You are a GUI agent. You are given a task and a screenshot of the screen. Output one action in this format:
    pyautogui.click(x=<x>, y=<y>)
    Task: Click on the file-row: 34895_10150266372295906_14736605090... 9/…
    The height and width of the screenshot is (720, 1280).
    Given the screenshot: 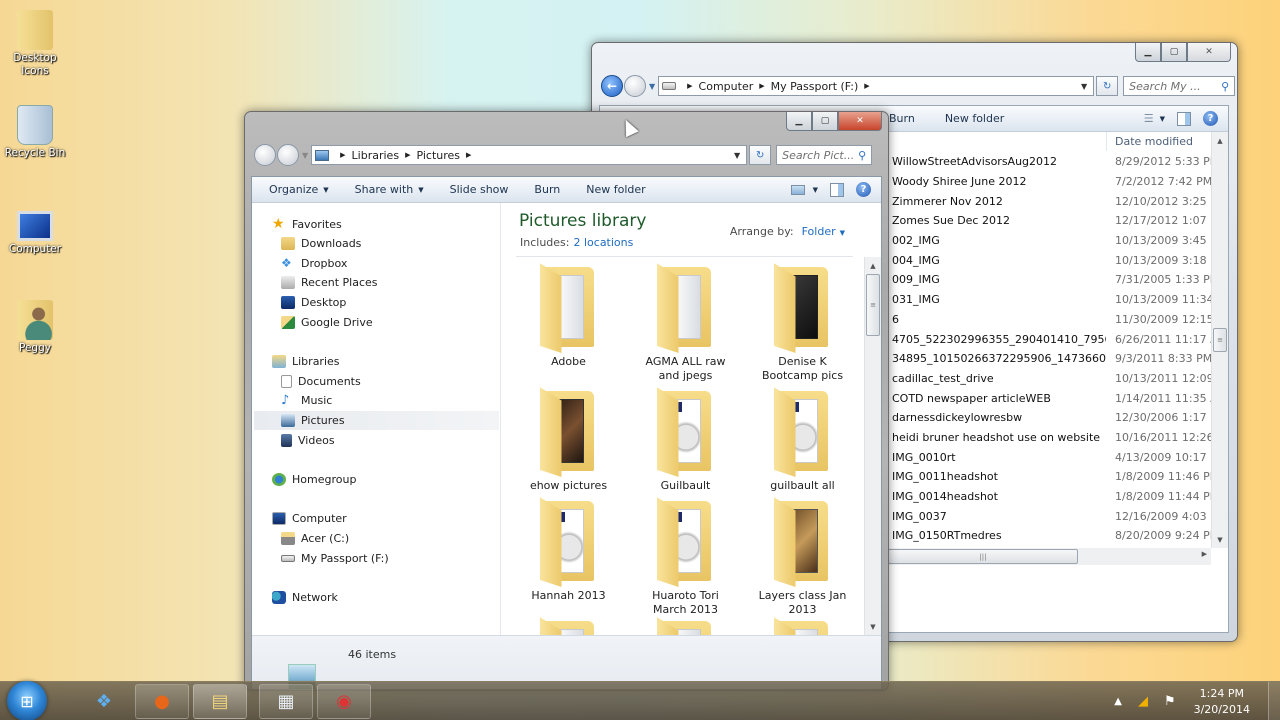 What is the action you would take?
    pyautogui.click(x=1058, y=359)
    